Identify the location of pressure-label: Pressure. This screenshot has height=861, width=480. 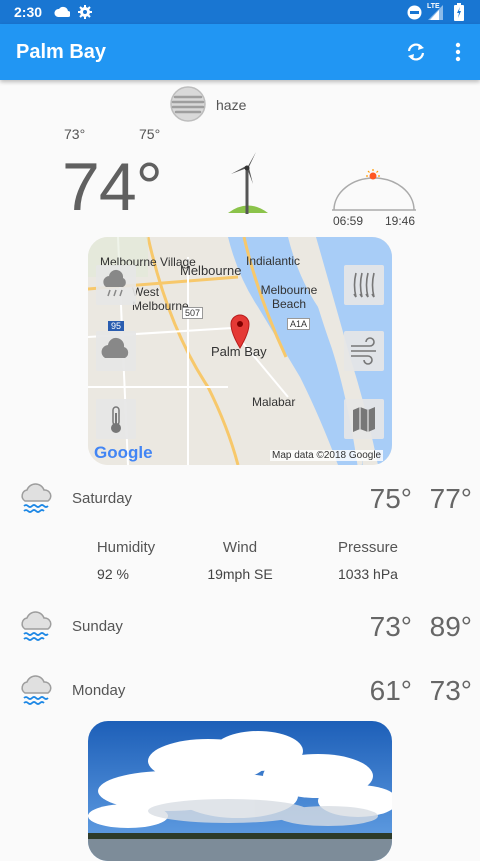
(368, 547).